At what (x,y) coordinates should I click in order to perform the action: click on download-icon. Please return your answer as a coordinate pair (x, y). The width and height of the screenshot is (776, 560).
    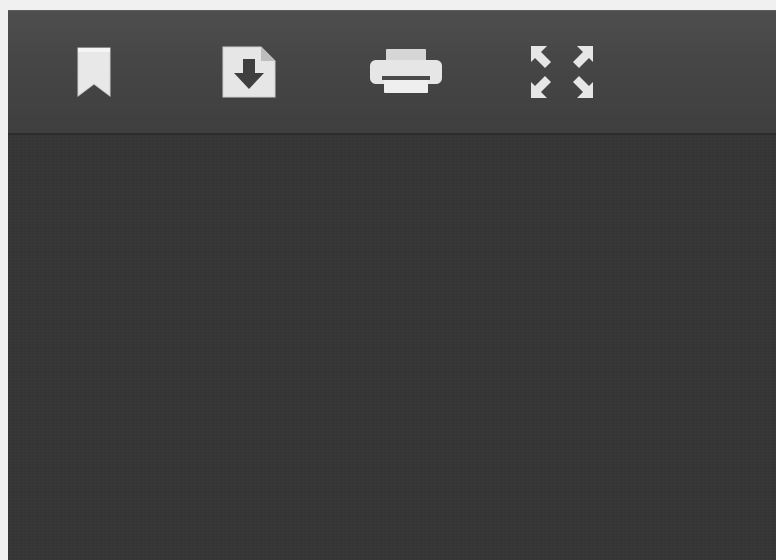
    Looking at the image, I should click on (249, 72).